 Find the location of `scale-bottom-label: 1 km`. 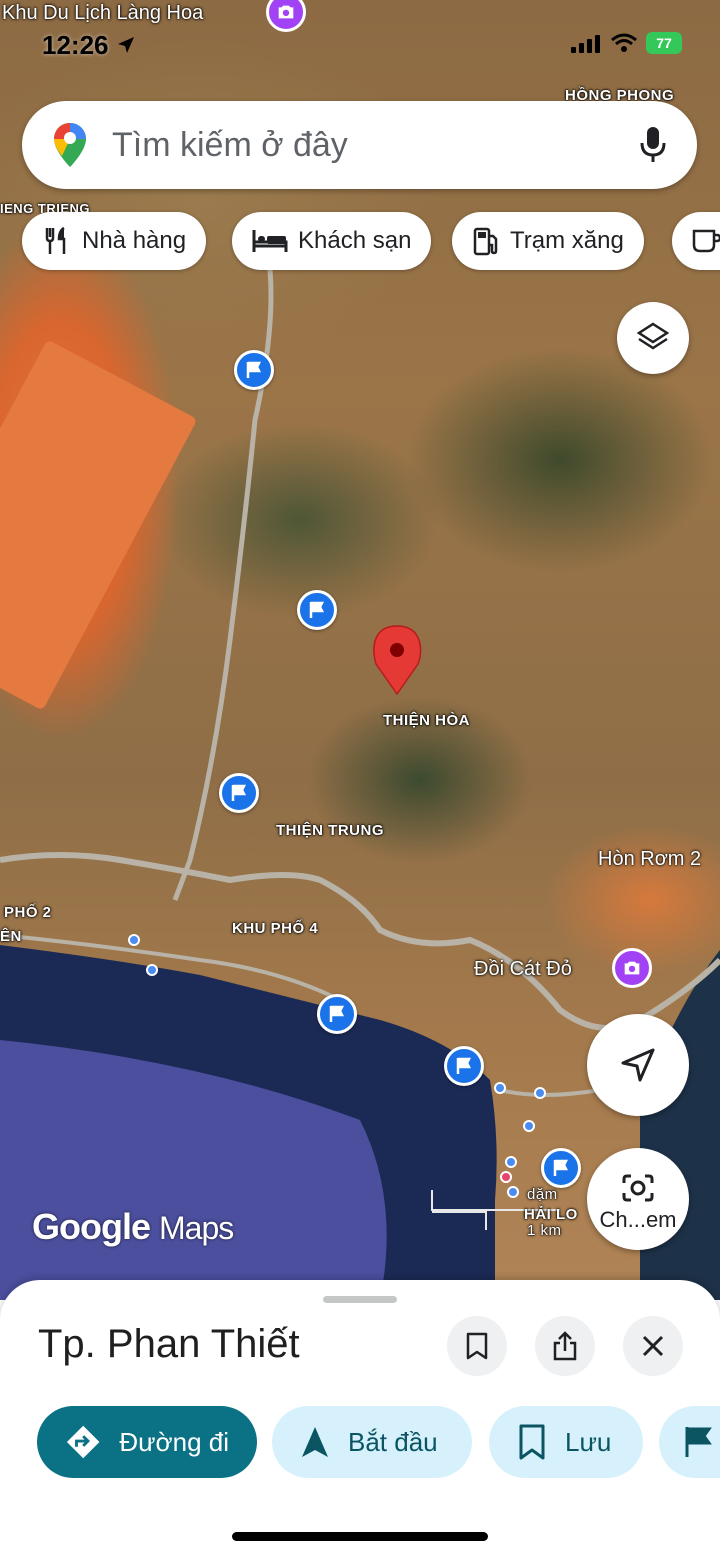

scale-bottom-label: 1 km is located at coordinates (544, 1230).